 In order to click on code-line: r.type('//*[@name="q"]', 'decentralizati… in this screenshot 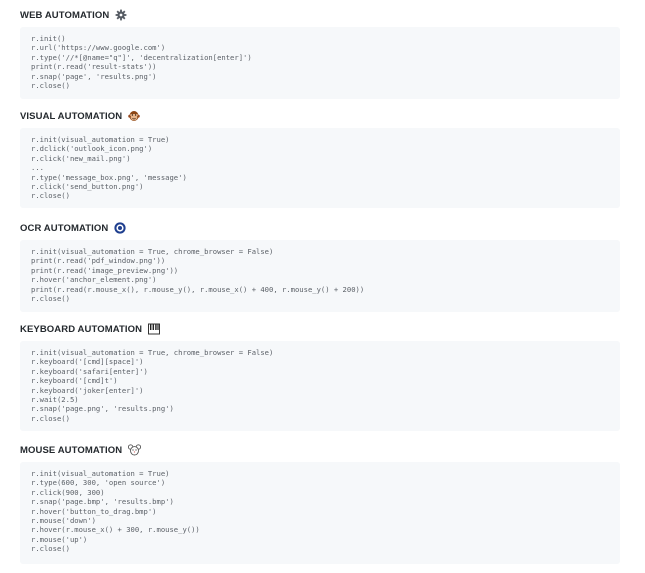, I will do `click(141, 57)`.